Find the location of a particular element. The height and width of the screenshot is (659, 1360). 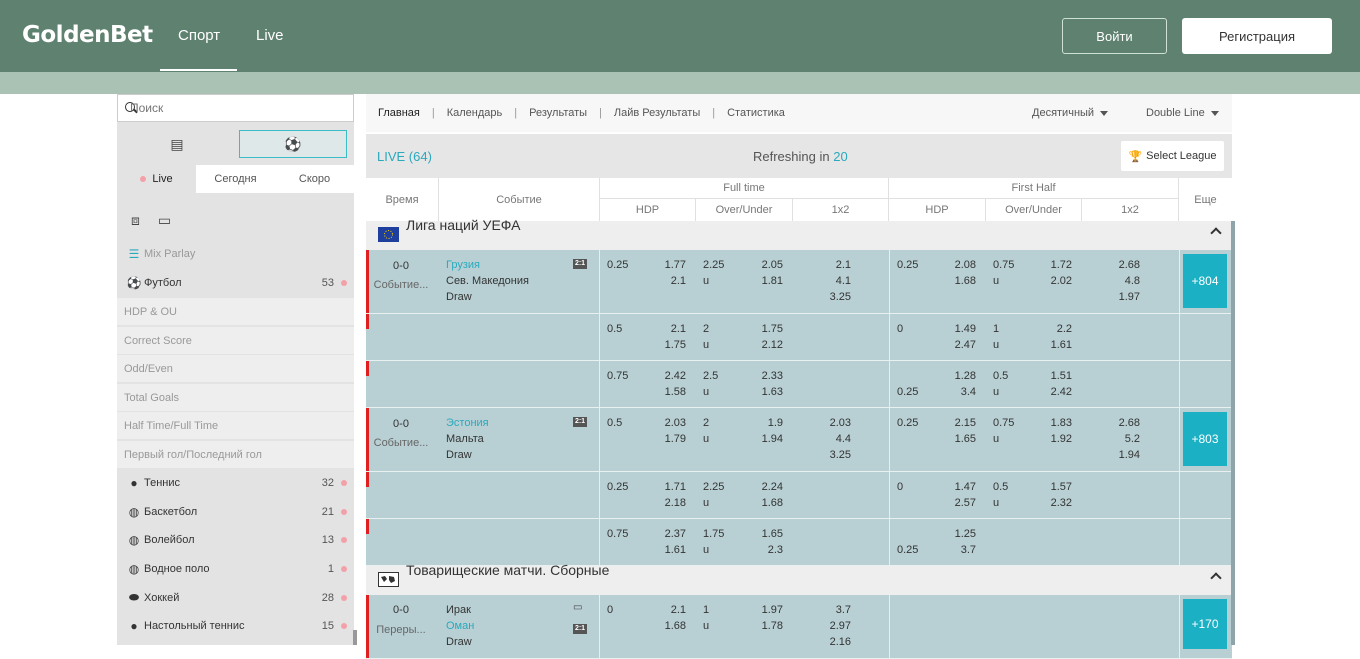

odds-value: 3.4 is located at coordinates (961, 392).